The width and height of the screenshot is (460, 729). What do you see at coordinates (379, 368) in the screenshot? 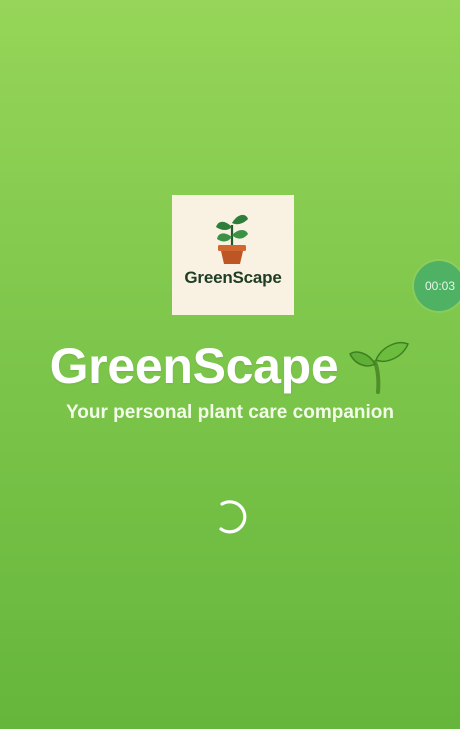
I see `sprout-icon` at bounding box center [379, 368].